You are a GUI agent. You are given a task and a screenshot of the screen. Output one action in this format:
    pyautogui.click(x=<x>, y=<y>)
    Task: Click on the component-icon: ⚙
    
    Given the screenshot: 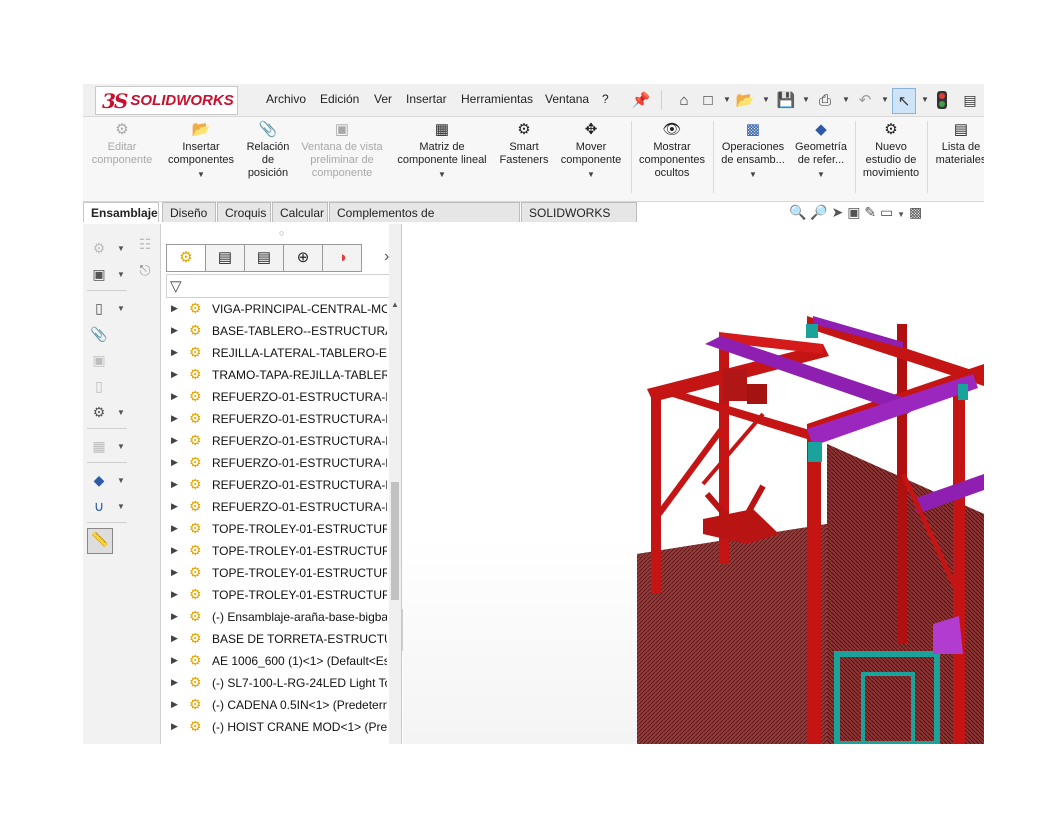 What is the action you would take?
    pyautogui.click(x=99, y=248)
    